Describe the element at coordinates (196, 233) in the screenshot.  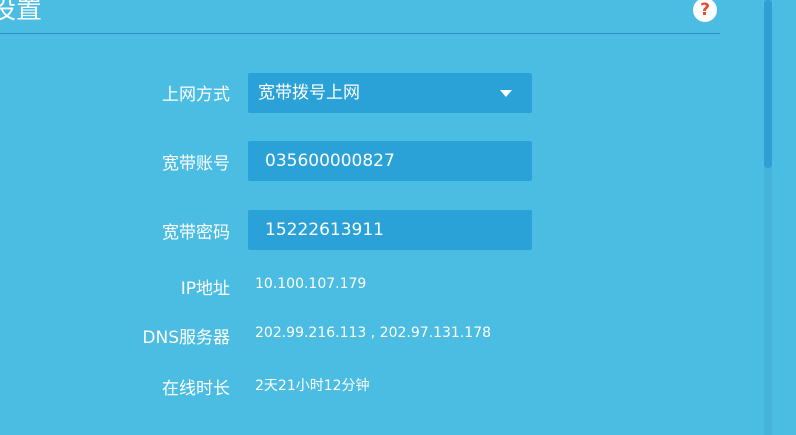
I see `password-label: 宽带密码` at that location.